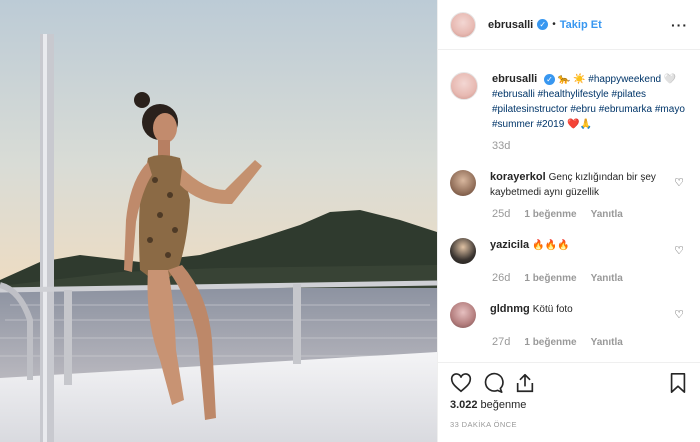 Image resolution: width=700 pixels, height=442 pixels. Describe the element at coordinates (501, 146) in the screenshot. I see `caption-age: 33d` at that location.